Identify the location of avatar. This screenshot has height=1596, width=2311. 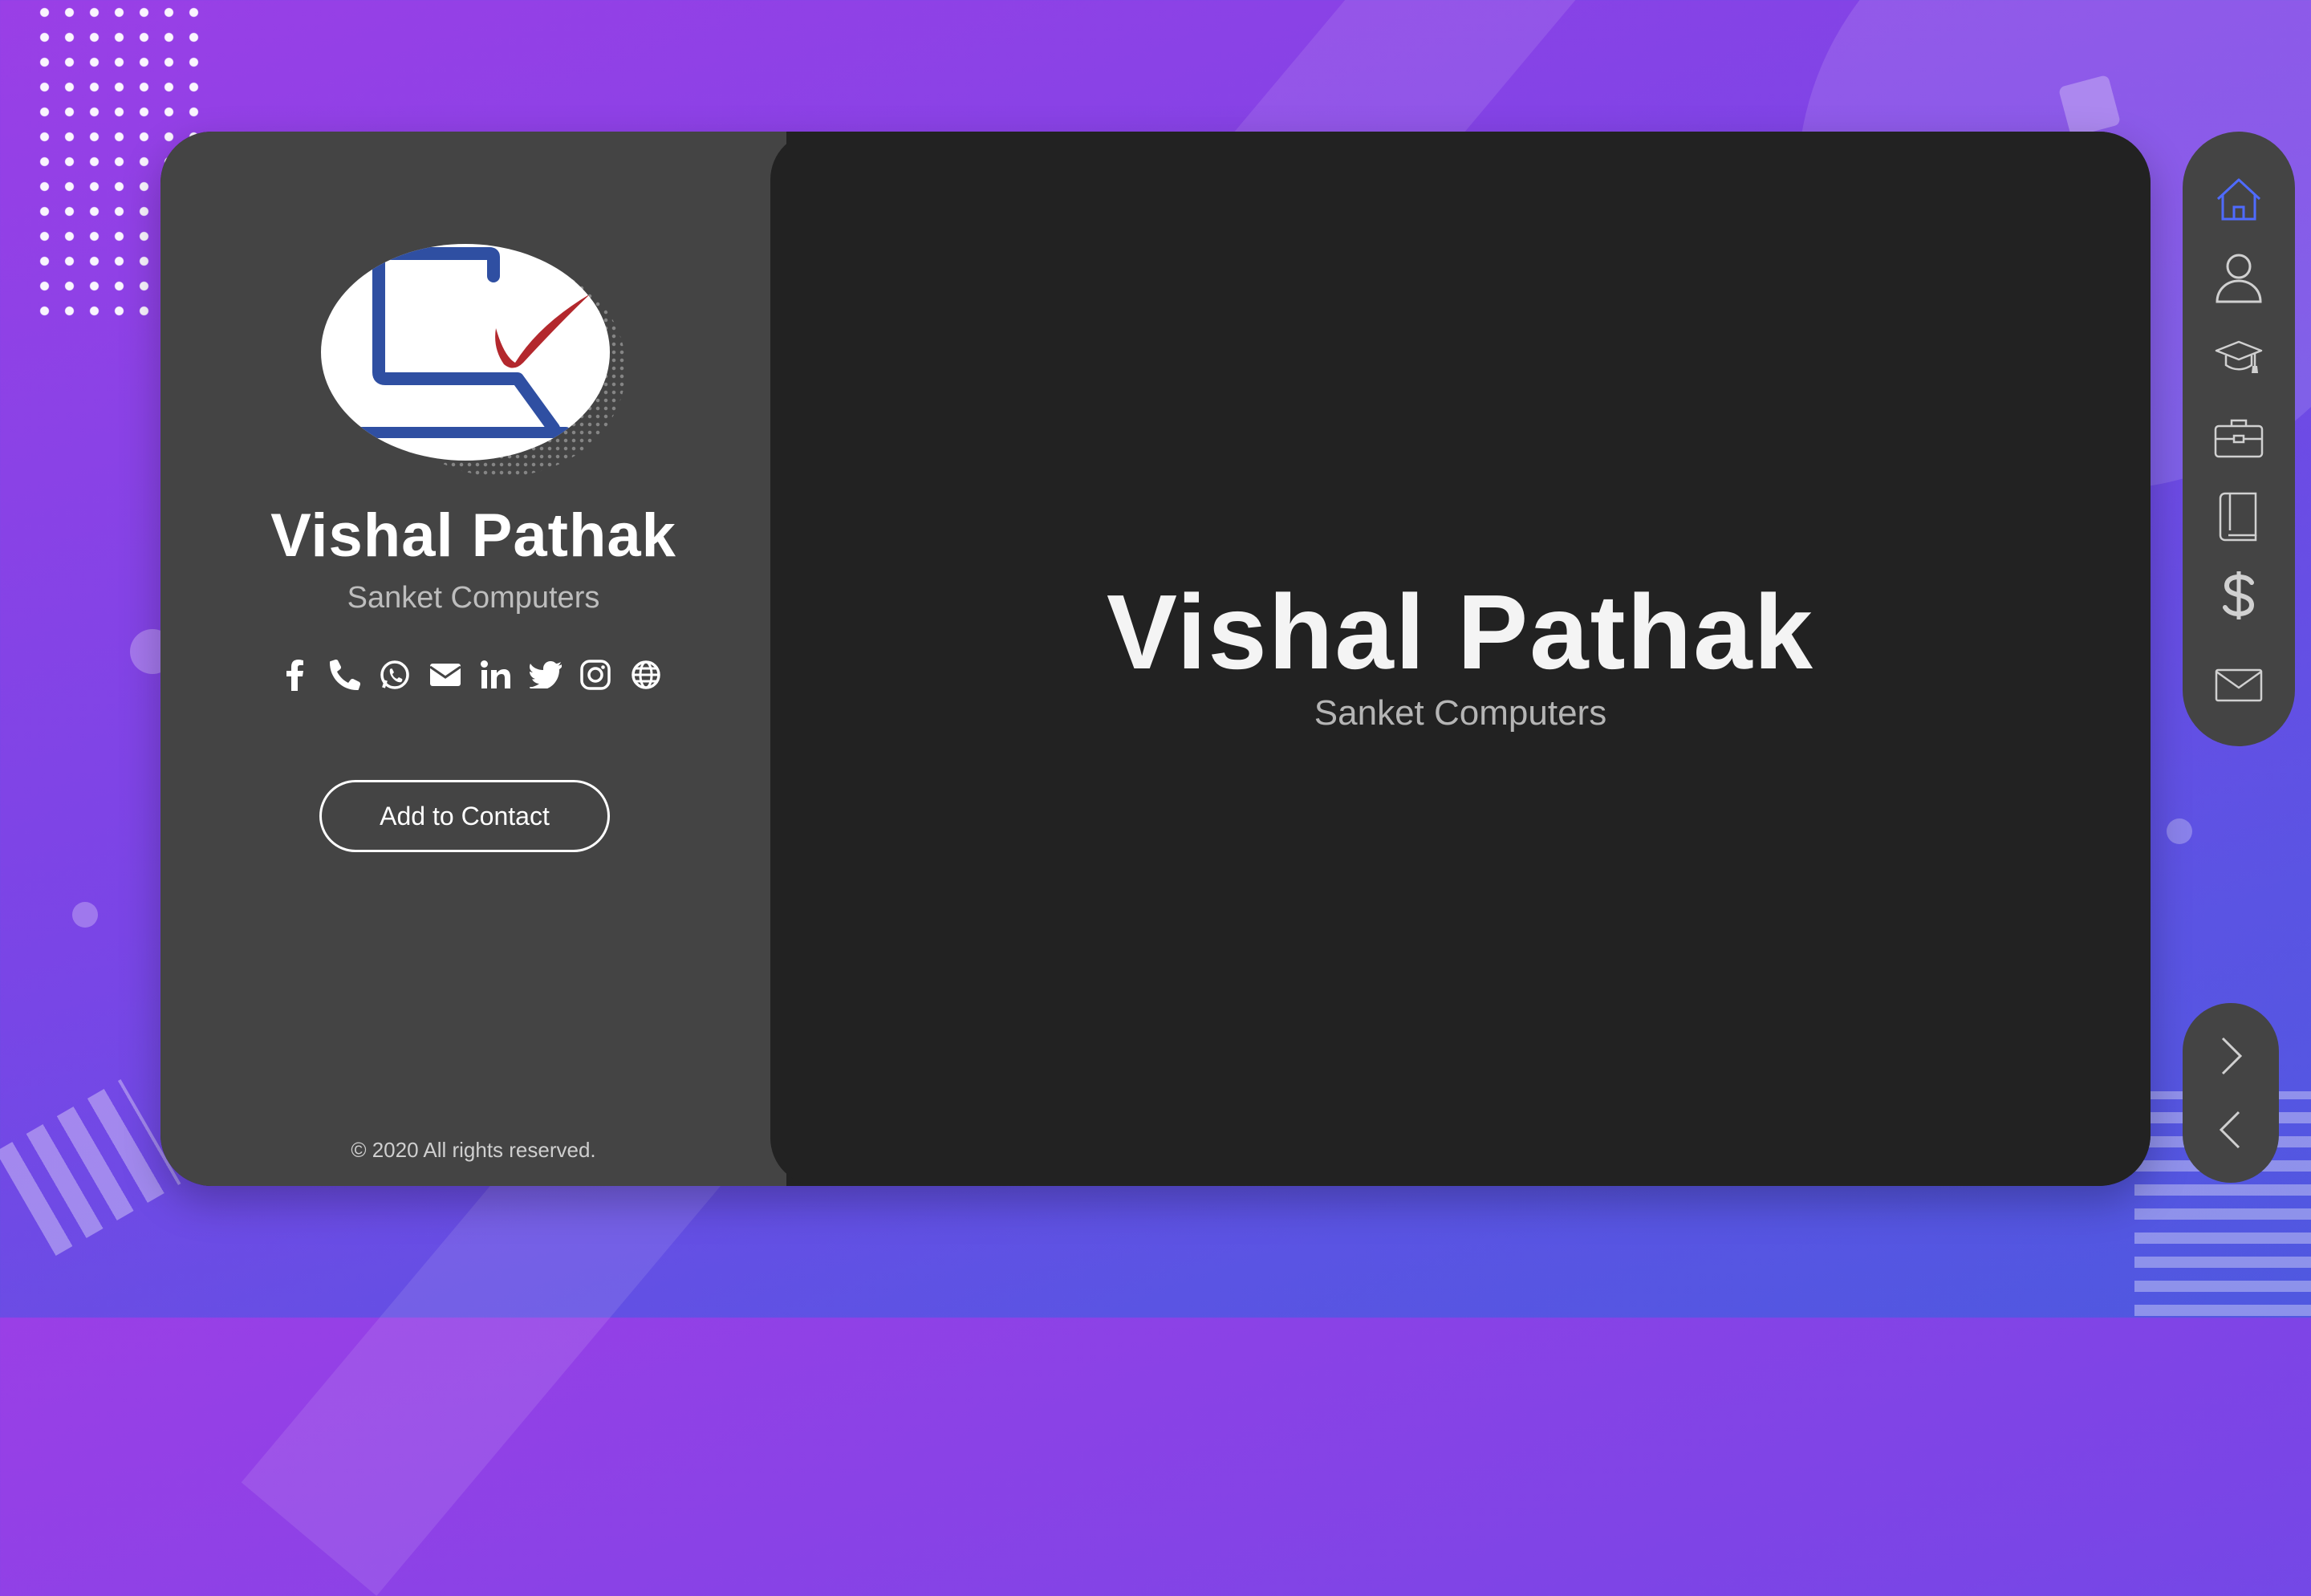
(465, 352).